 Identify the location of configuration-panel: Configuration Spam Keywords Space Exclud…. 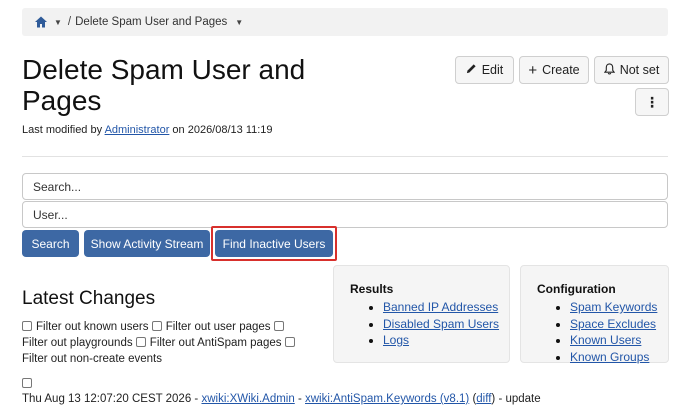
(594, 314).